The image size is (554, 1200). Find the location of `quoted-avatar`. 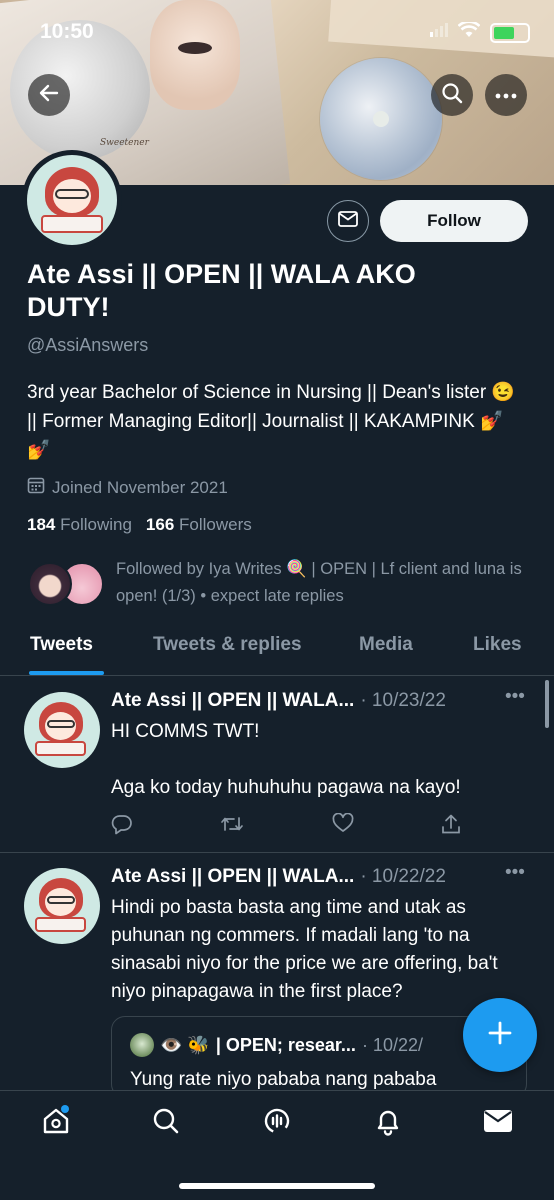

quoted-avatar is located at coordinates (142, 1045).